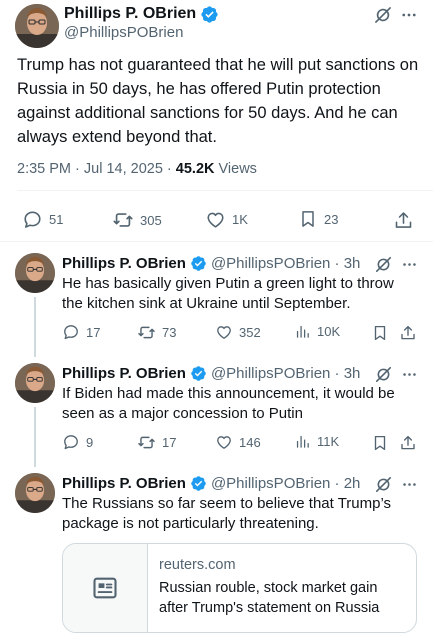  What do you see at coordinates (285, 483) in the screenshot?
I see `author-handle-time: @PhillipsPOBrien · 2h` at bounding box center [285, 483].